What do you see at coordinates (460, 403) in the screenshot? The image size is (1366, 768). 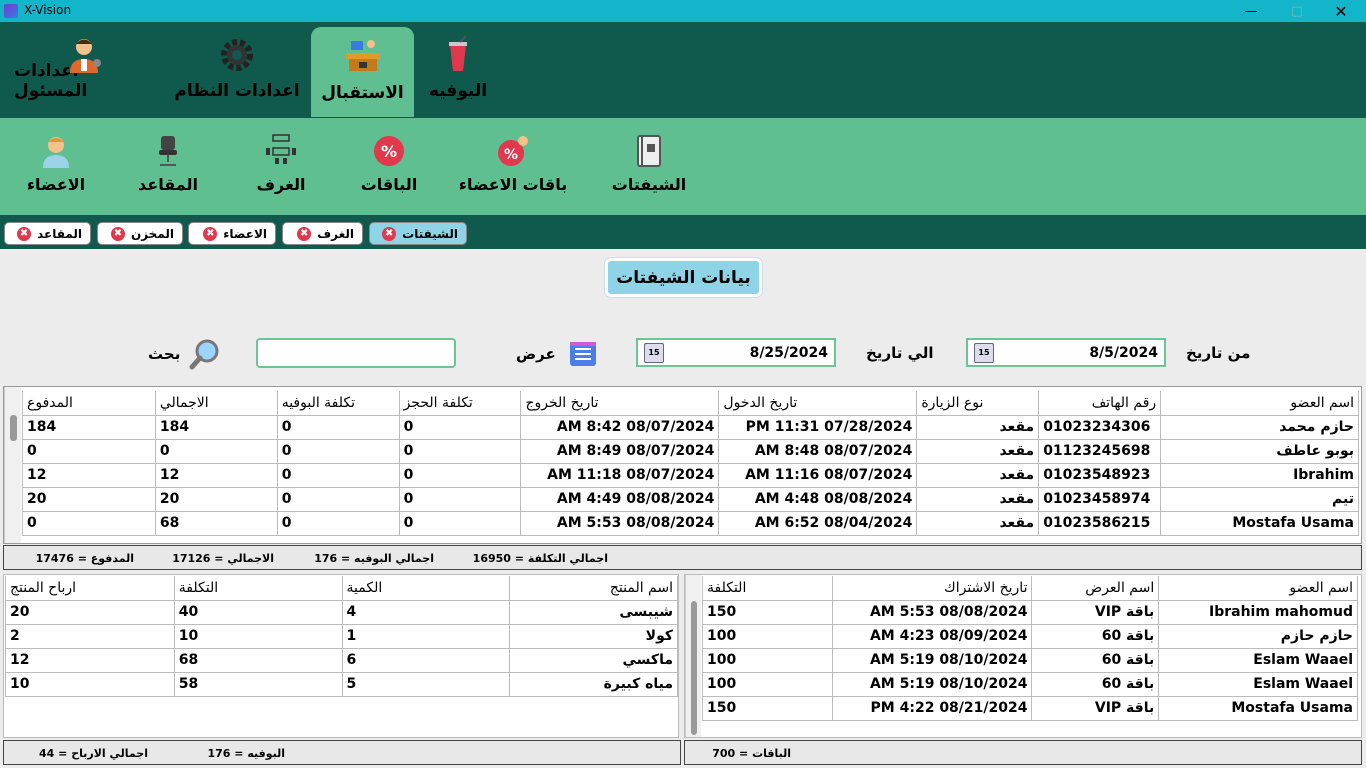 I see `column-header: تكلفة الحجز` at bounding box center [460, 403].